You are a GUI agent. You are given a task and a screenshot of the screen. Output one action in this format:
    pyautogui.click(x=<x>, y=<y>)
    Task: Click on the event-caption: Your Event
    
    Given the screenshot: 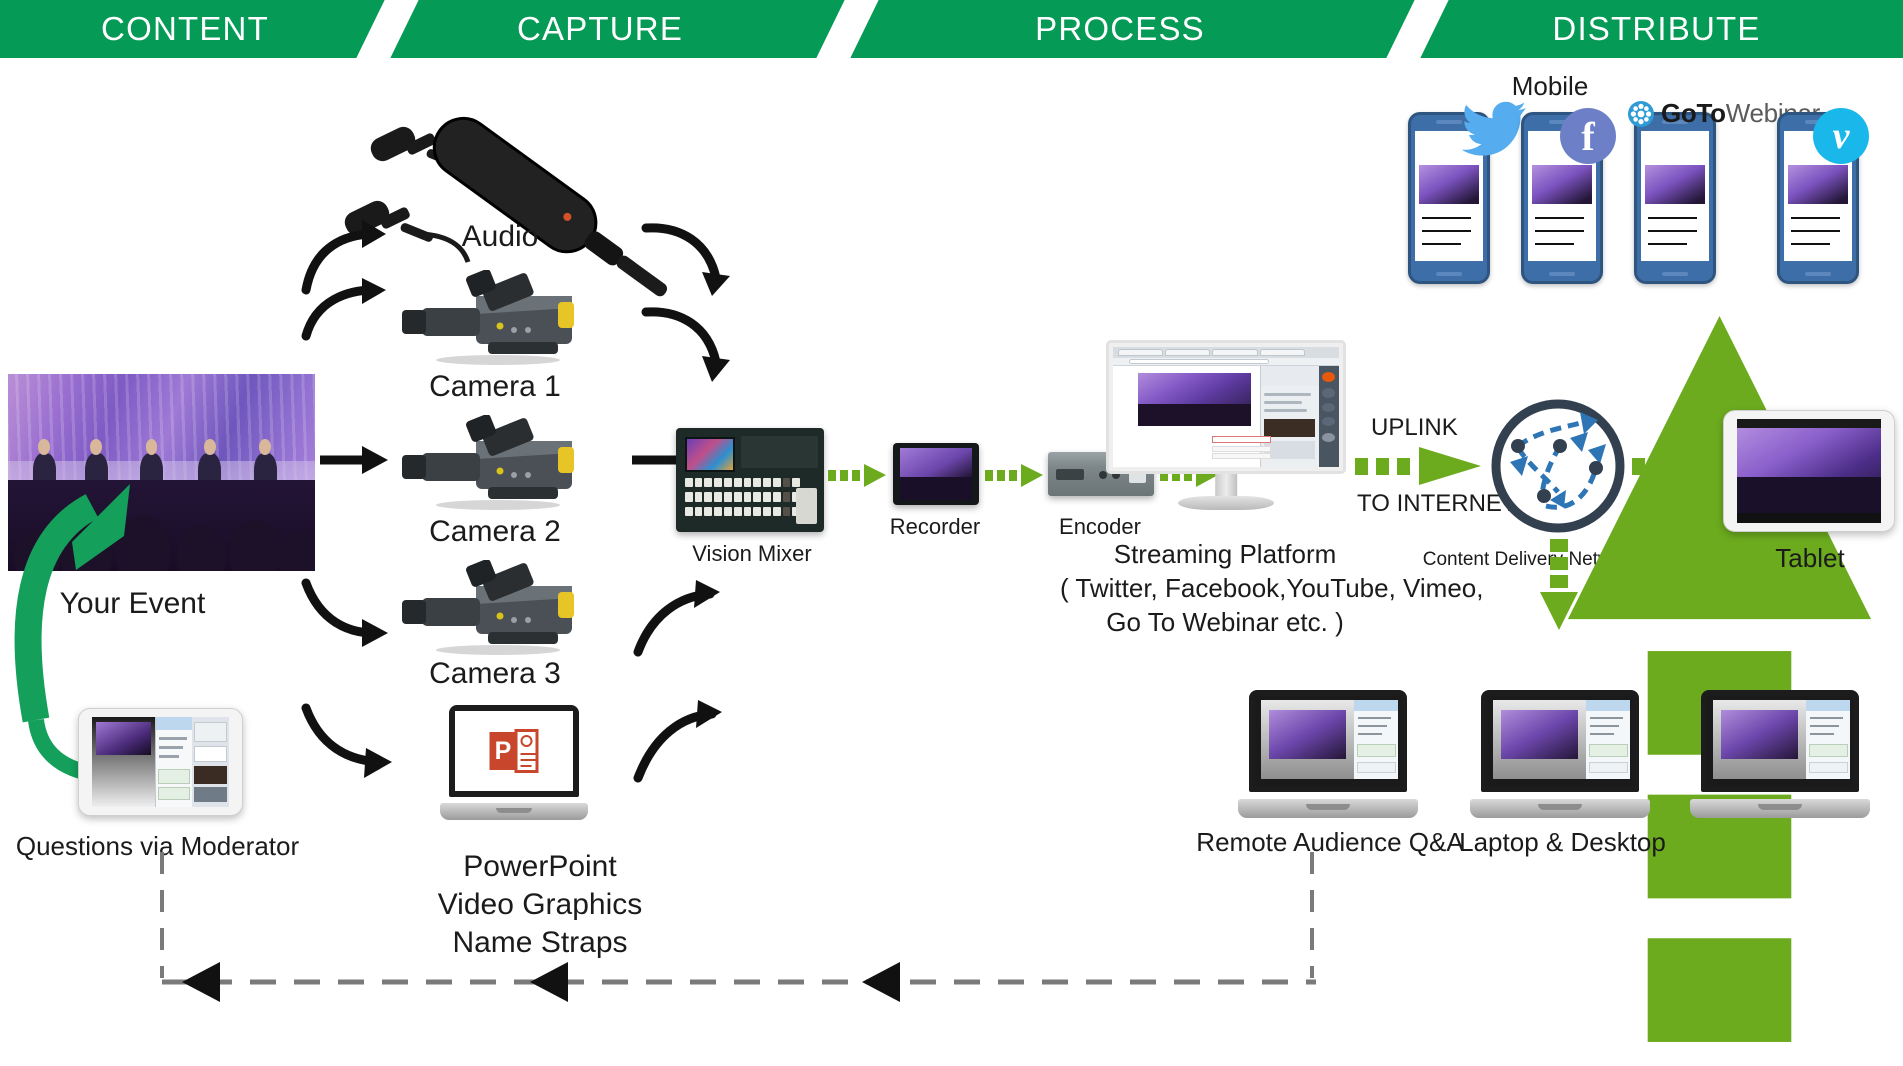 What is the action you would take?
    pyautogui.click(x=132, y=603)
    